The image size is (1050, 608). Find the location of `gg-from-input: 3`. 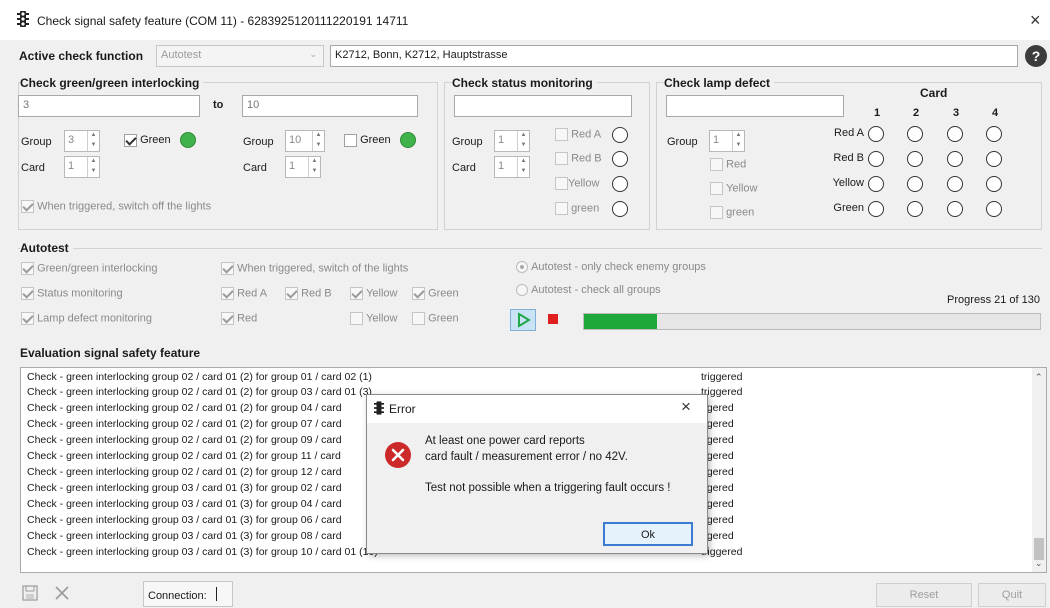

gg-from-input: 3 is located at coordinates (109, 106).